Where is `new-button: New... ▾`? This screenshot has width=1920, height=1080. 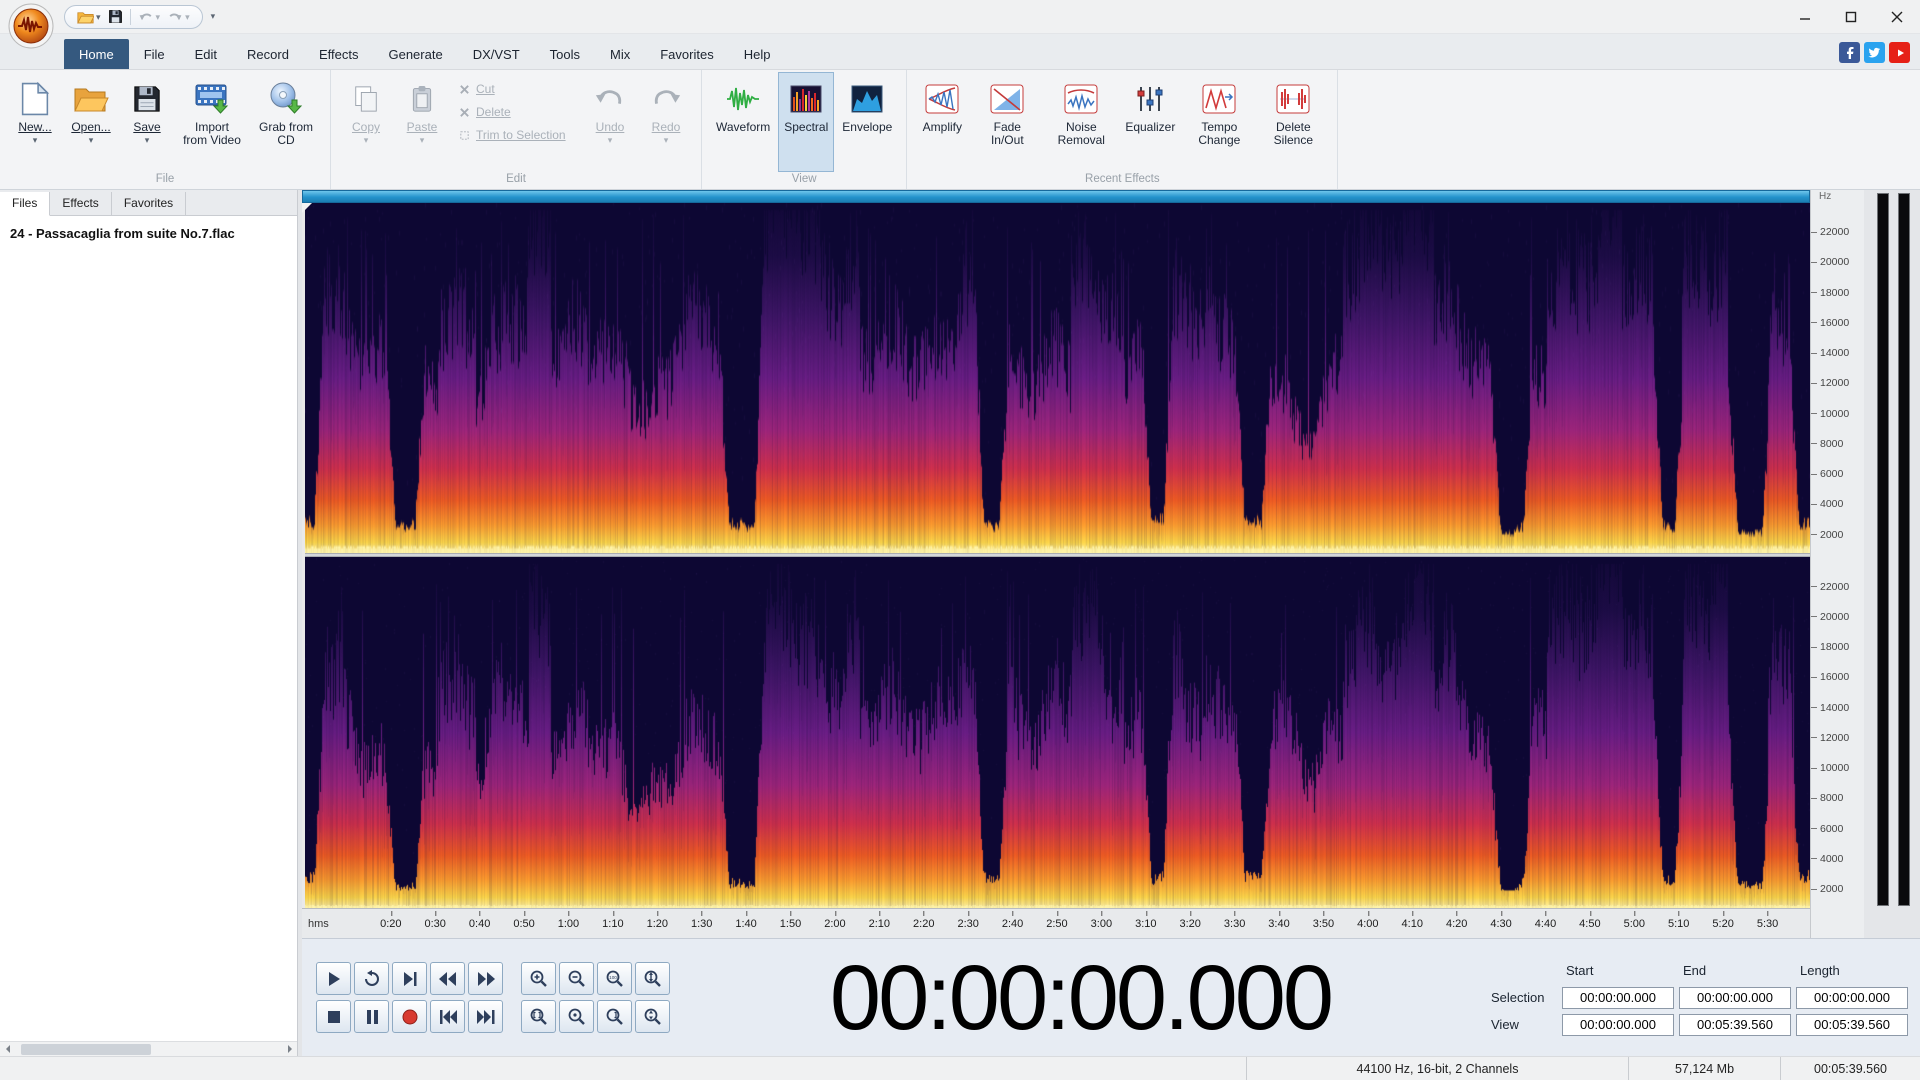
new-button: New... ▾ is located at coordinates (35, 122).